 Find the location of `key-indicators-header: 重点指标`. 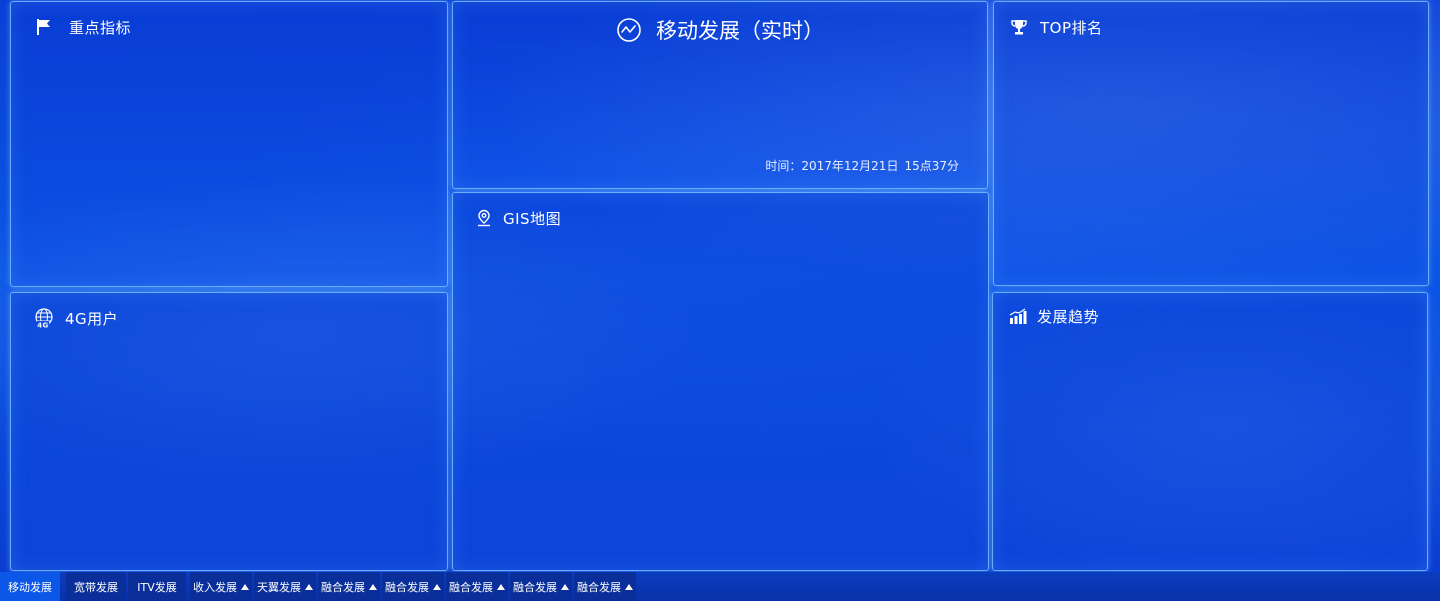

key-indicators-header: 重点指标 is located at coordinates (82, 27).